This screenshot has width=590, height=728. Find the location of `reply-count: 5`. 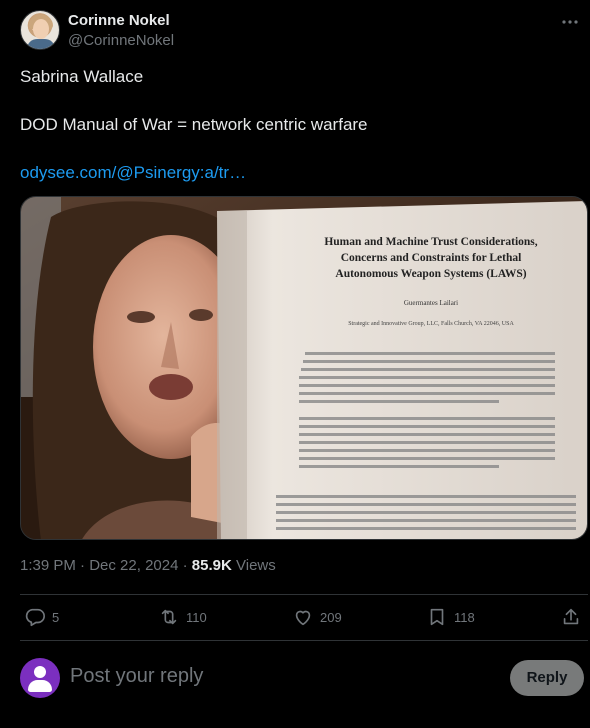

reply-count: 5 is located at coordinates (56, 617).